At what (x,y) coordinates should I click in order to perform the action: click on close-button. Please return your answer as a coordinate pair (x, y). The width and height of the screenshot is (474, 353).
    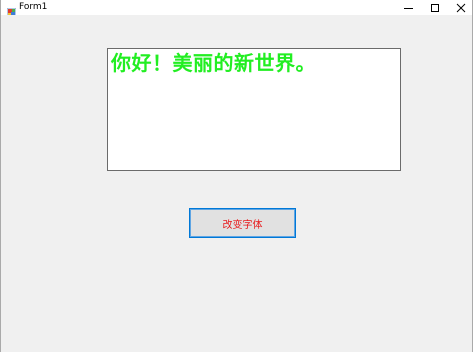
    Looking at the image, I should click on (460, 7).